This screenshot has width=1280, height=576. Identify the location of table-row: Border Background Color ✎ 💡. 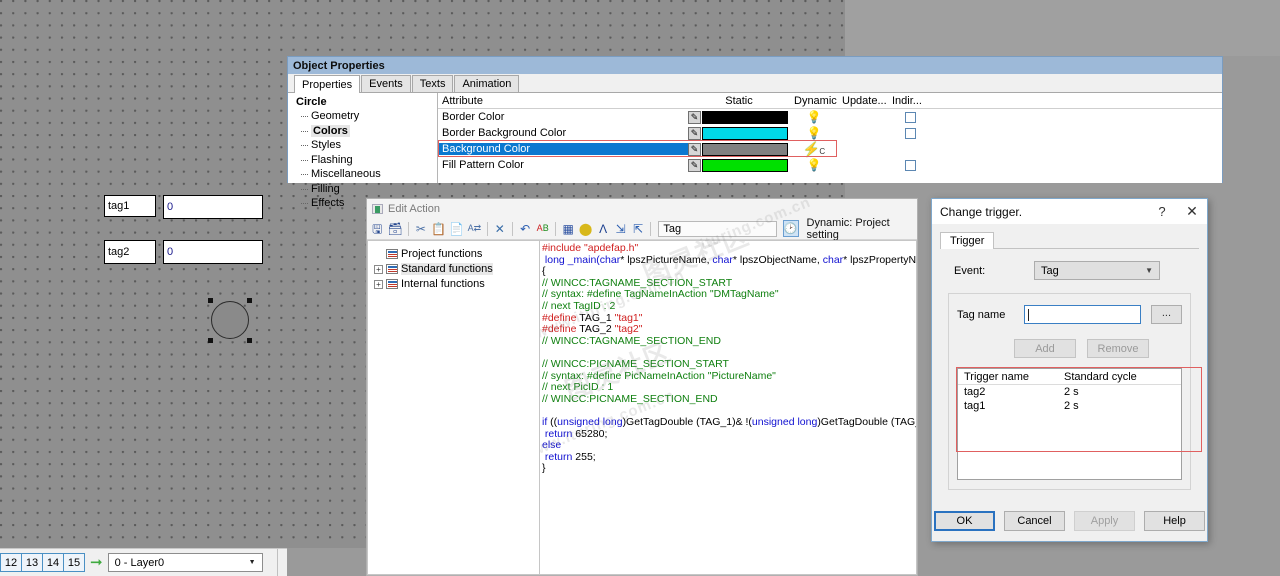
(830, 133).